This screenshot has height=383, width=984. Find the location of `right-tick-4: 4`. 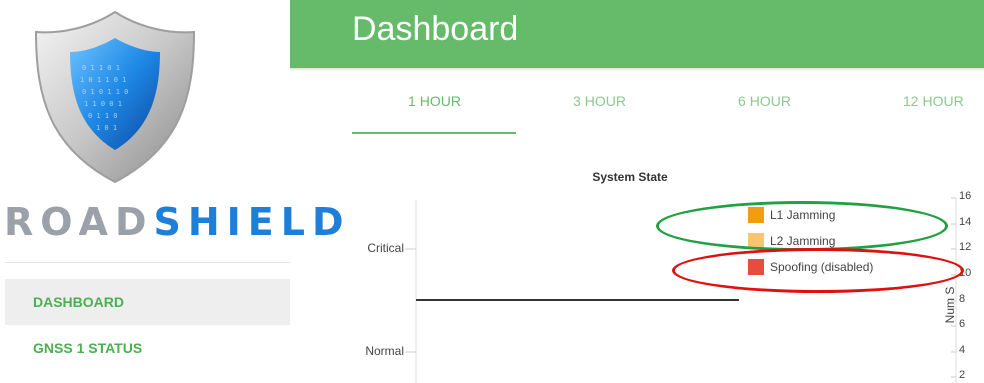

right-tick-4: 4 is located at coordinates (962, 350).